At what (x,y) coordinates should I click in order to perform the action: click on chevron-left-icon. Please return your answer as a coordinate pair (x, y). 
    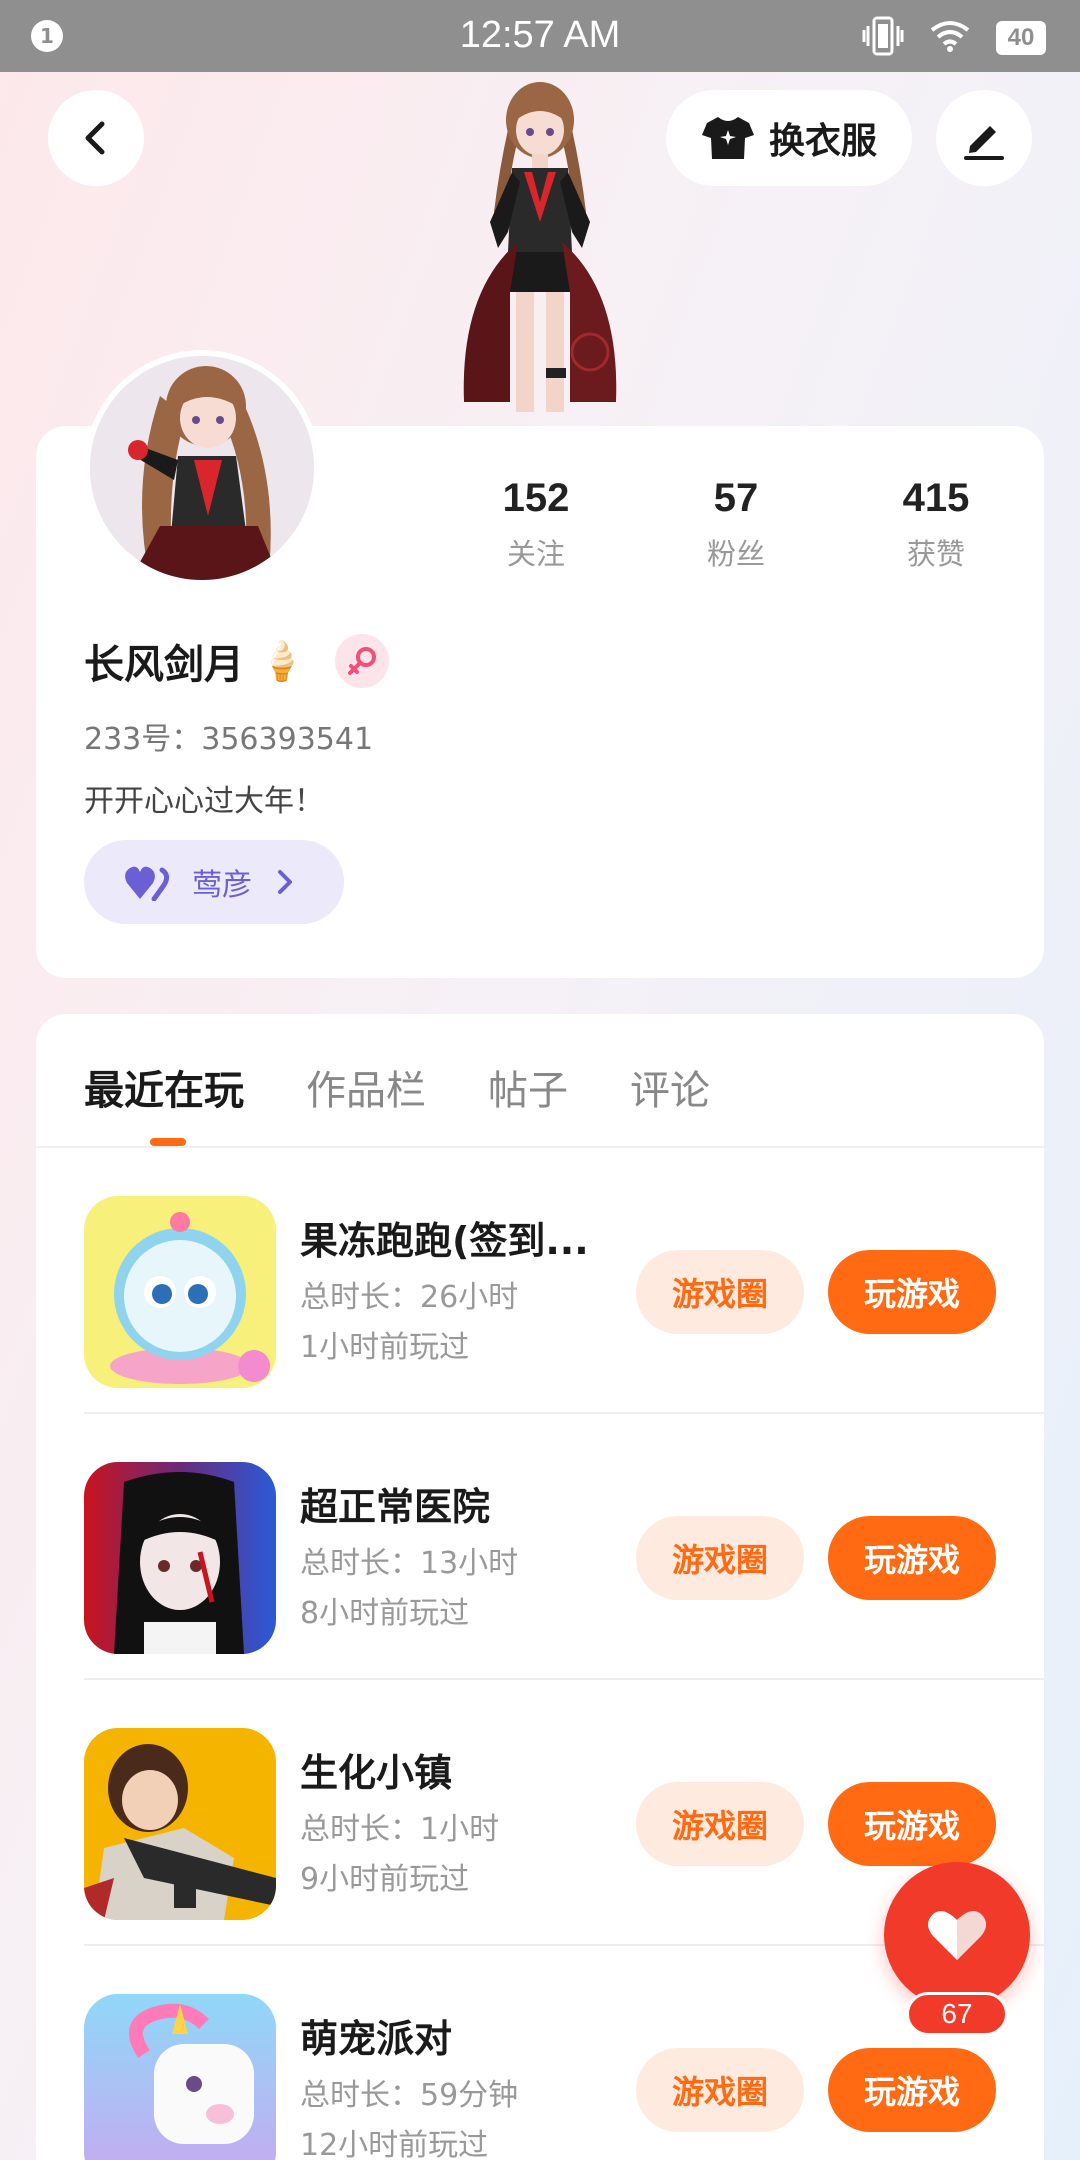
    Looking at the image, I should click on (95, 138).